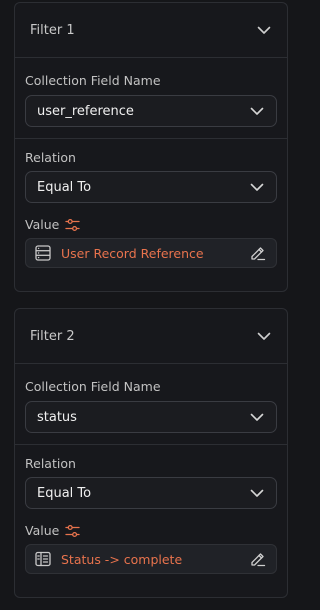 This screenshot has width=320, height=610. I want to click on collection-field-select: status, so click(151, 417).